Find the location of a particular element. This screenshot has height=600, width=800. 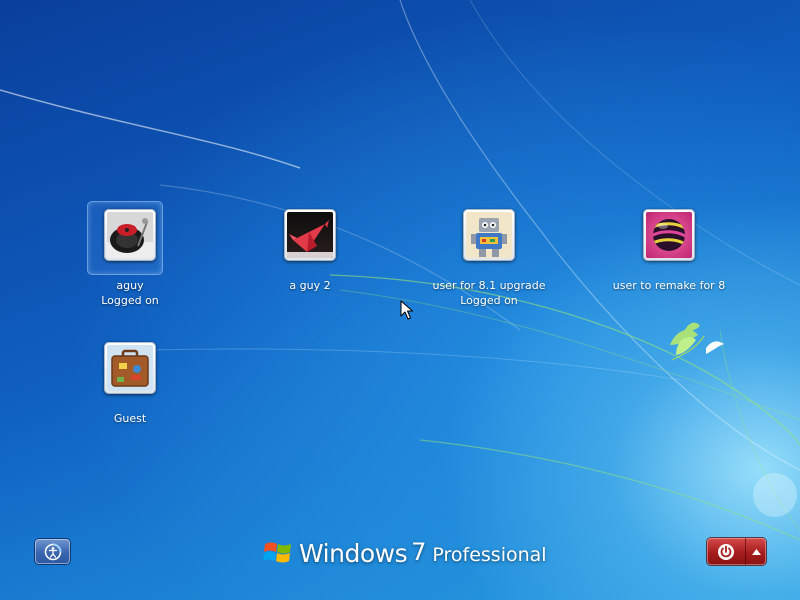

paper-crane-picture is located at coordinates (310, 235).